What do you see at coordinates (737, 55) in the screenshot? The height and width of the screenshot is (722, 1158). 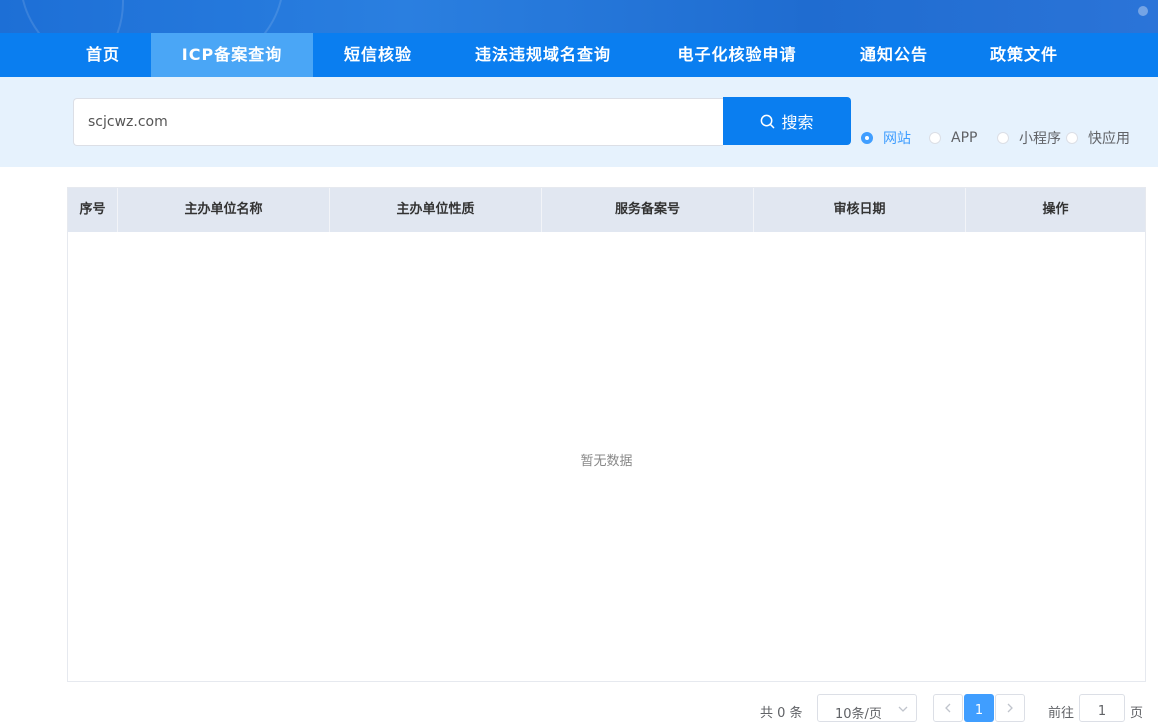 I see `nav-item-e-verify-apply: 电子化核验申请` at bounding box center [737, 55].